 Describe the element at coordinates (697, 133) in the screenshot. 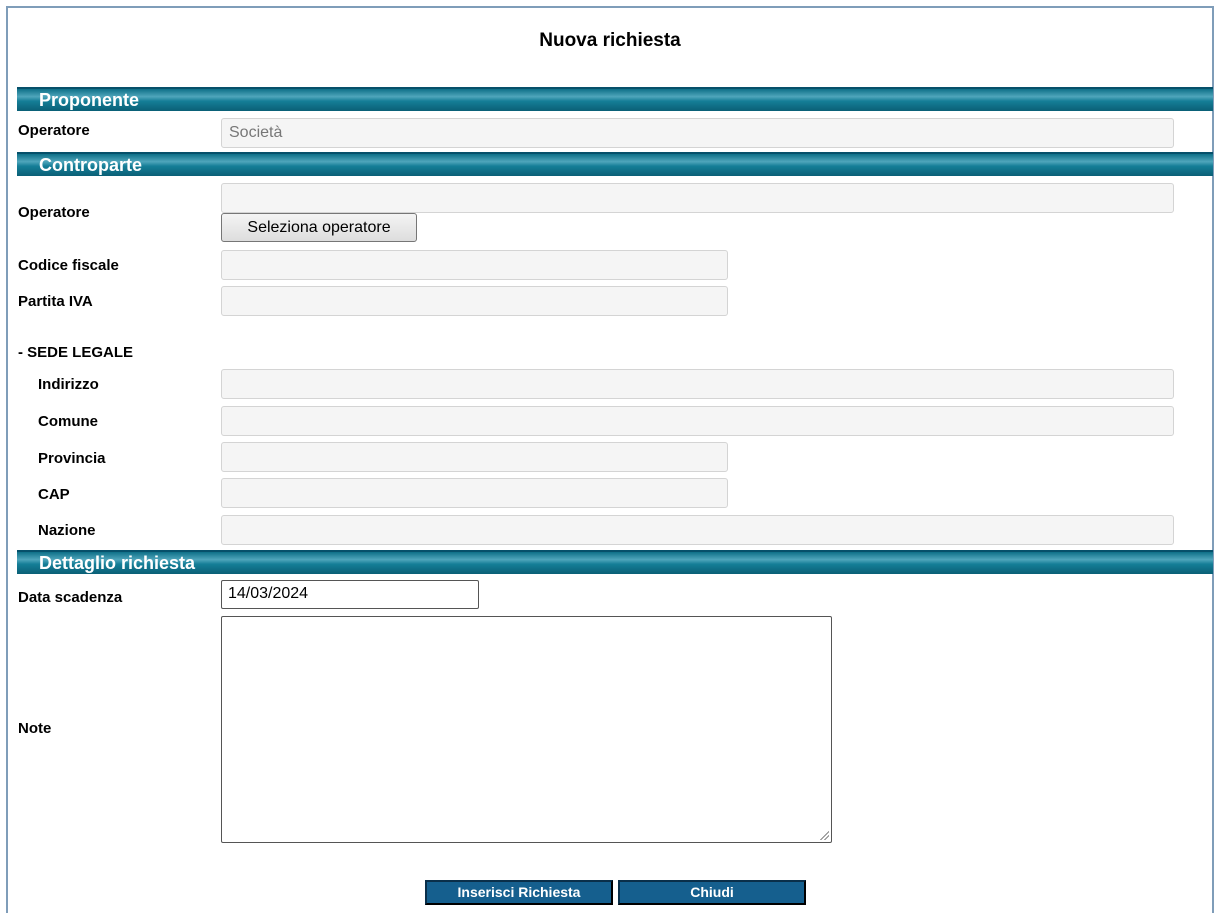

I see `proponente-operatore-field: Società` at that location.